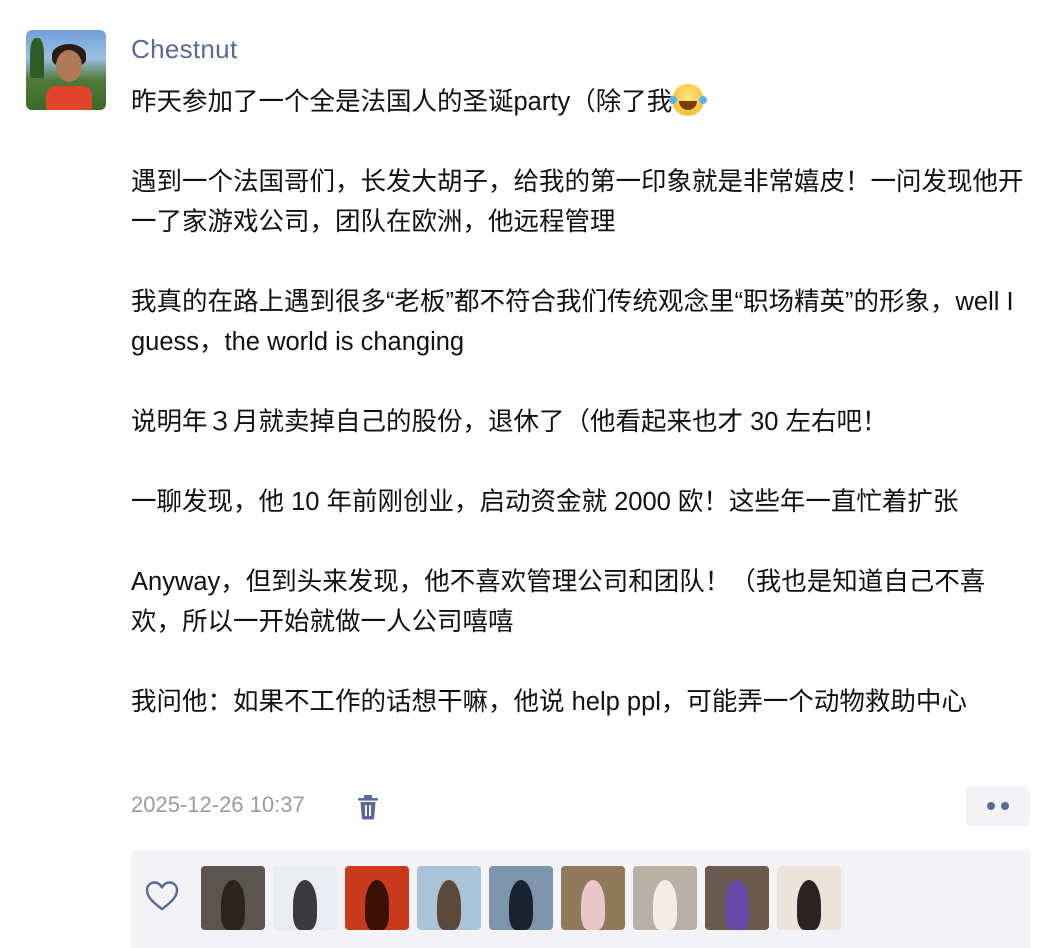 The image size is (1042, 948). Describe the element at coordinates (162, 896) in the screenshot. I see `heart-icon` at that location.